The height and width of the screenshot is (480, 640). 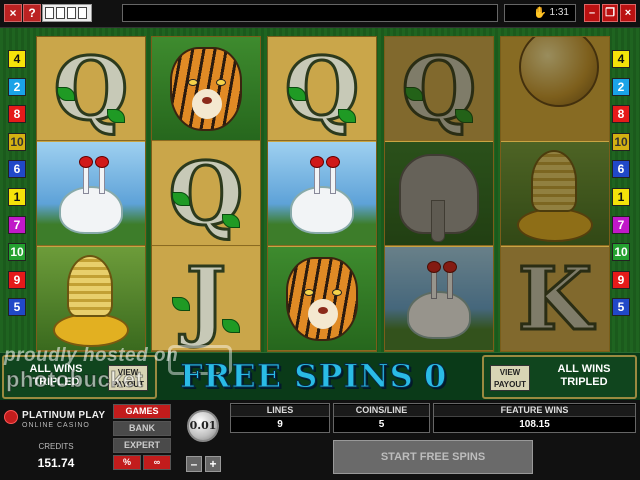 I want to click on view-payout-button: VIEW PAYOUT, so click(x=510, y=378).